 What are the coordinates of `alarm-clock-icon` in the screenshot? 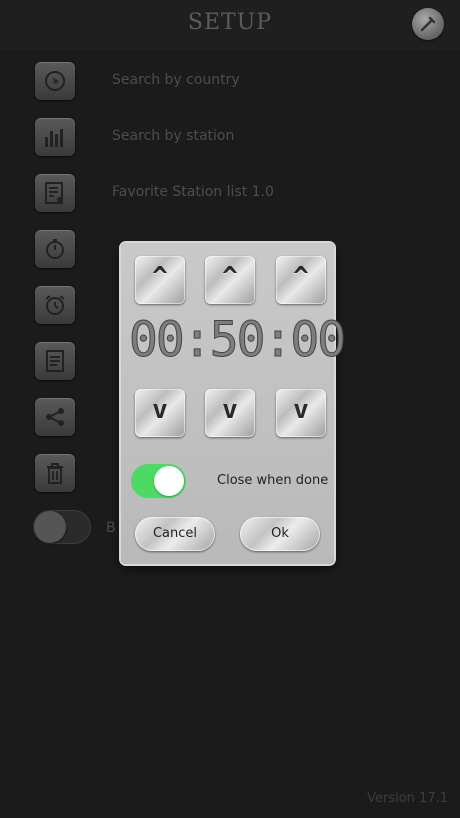 It's located at (55, 305).